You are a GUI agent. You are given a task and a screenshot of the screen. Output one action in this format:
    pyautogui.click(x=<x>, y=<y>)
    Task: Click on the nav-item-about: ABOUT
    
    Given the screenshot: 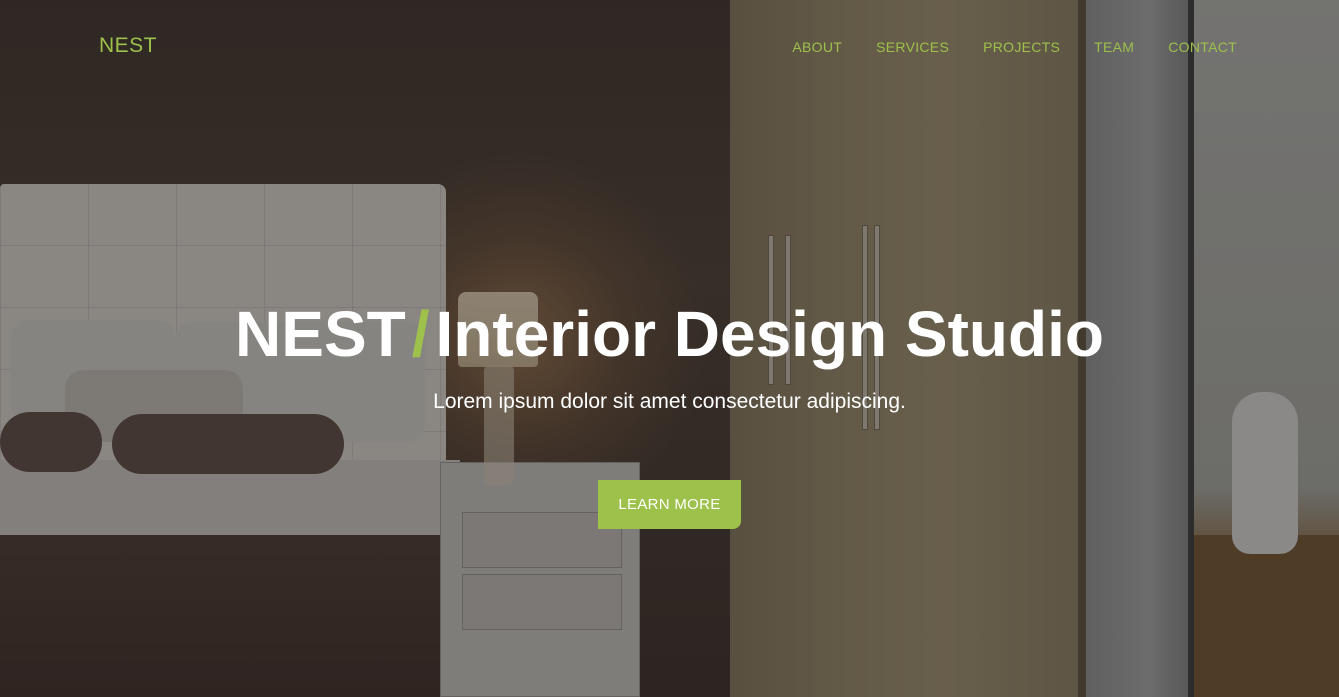 What is the action you would take?
    pyautogui.click(x=817, y=48)
    